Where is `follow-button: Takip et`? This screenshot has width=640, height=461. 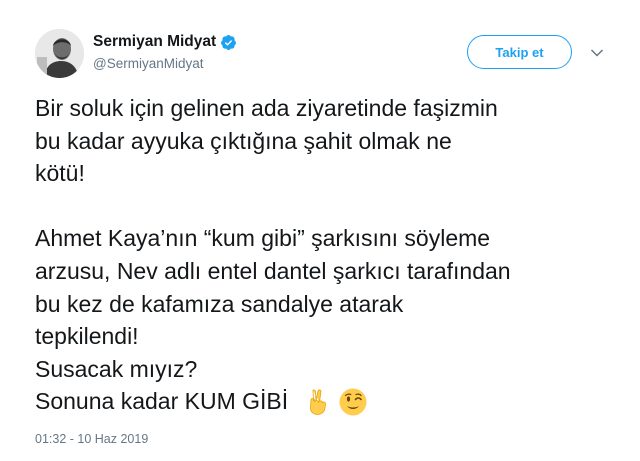
follow-button: Takip et is located at coordinates (519, 52).